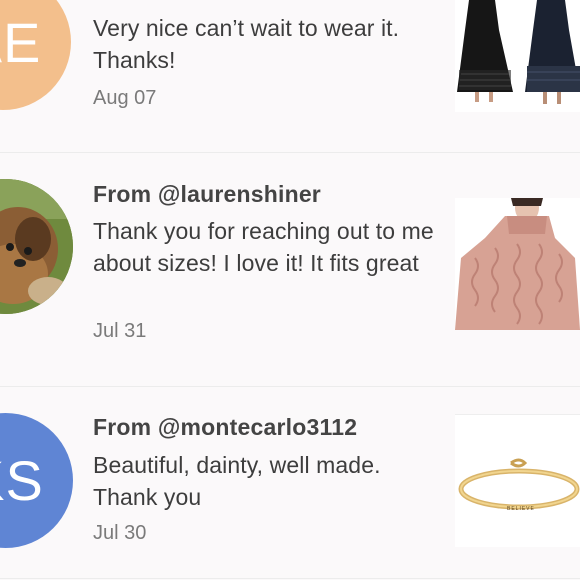 The width and height of the screenshot is (580, 580). What do you see at coordinates (290, 578) in the screenshot?
I see `divider` at bounding box center [290, 578].